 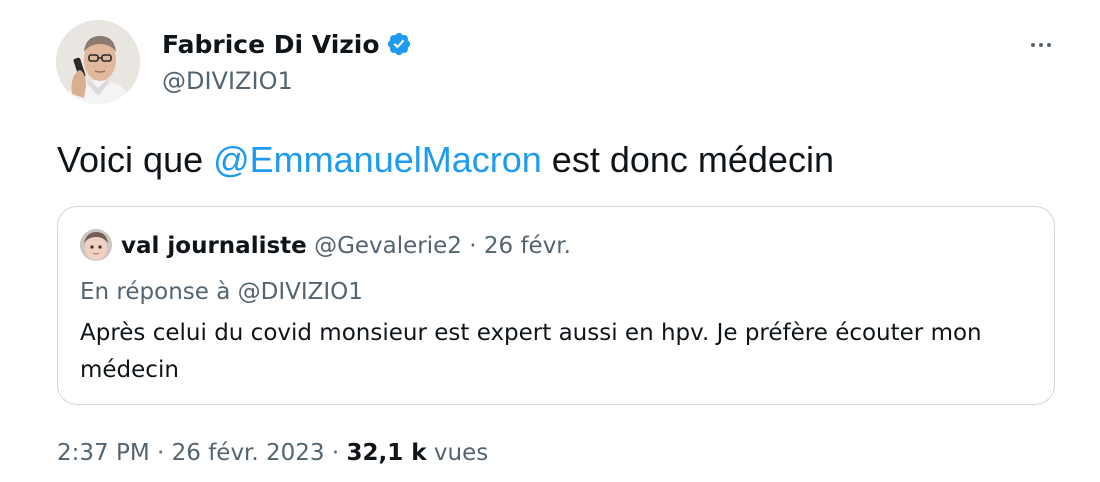 I want to click on quoted-reply-handle: @DIVIZIO1, so click(x=300, y=292).